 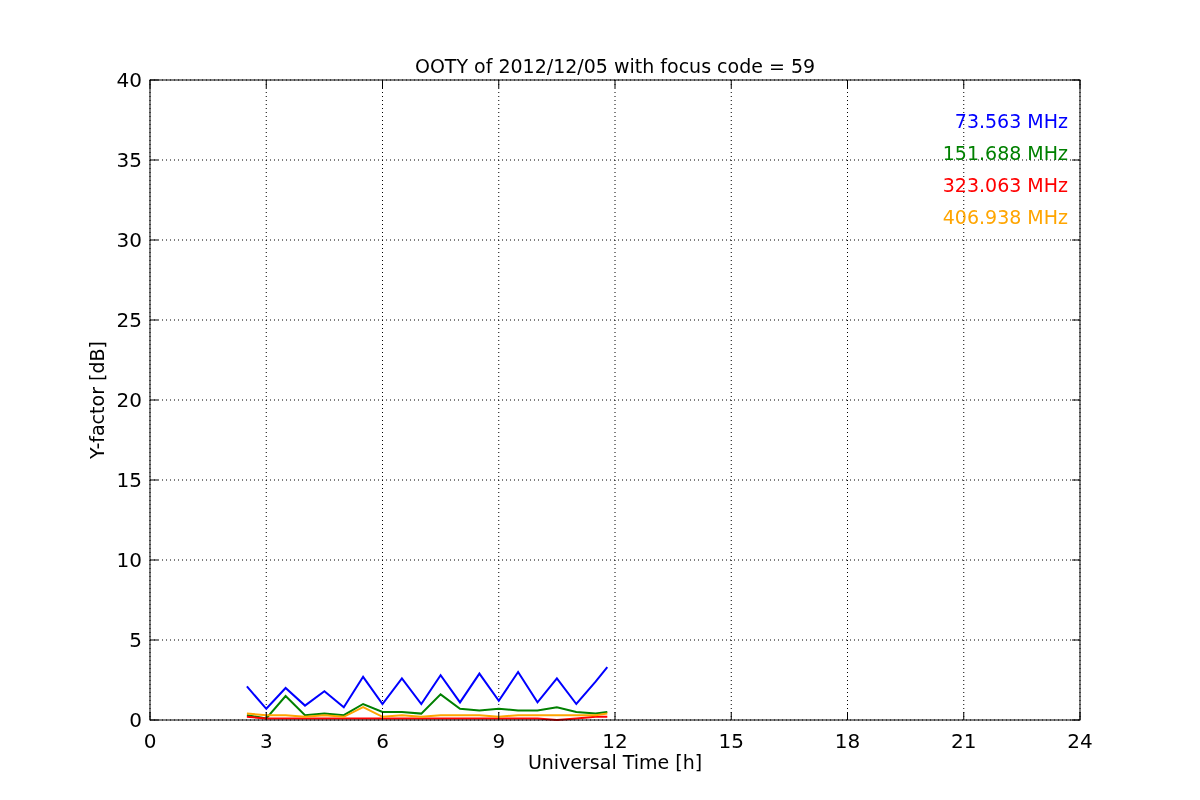 I want to click on x-tick-label: 6, so click(x=382, y=741).